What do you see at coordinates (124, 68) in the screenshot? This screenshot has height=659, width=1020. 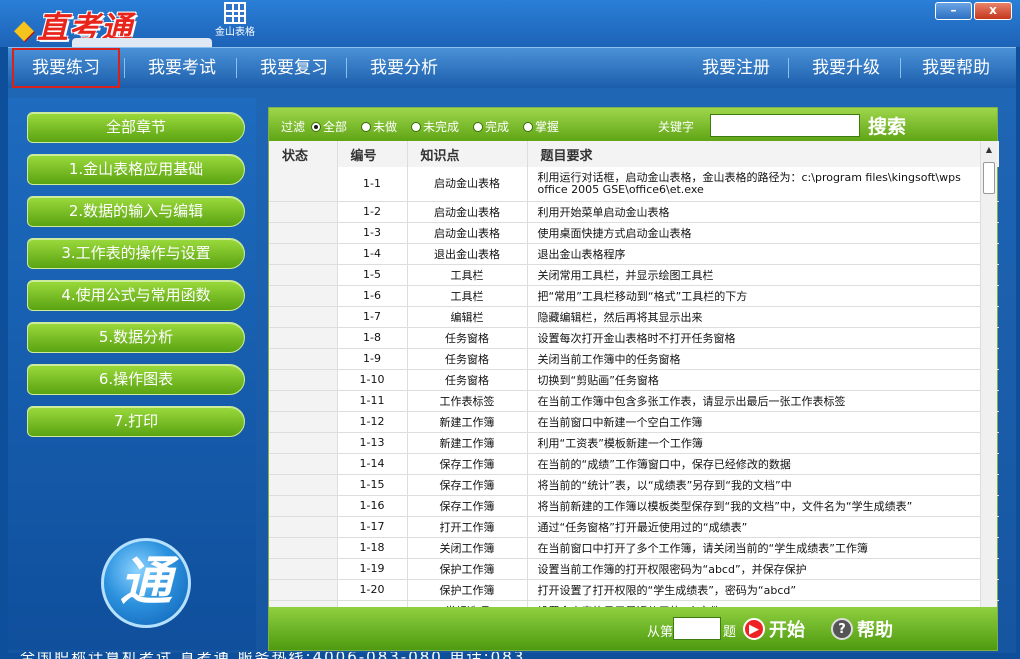 I see `nav-divider` at bounding box center [124, 68].